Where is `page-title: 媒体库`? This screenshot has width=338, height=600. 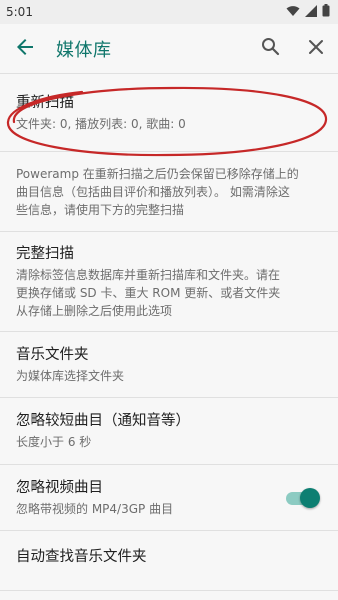
page-title: 媒体库 is located at coordinates (84, 50).